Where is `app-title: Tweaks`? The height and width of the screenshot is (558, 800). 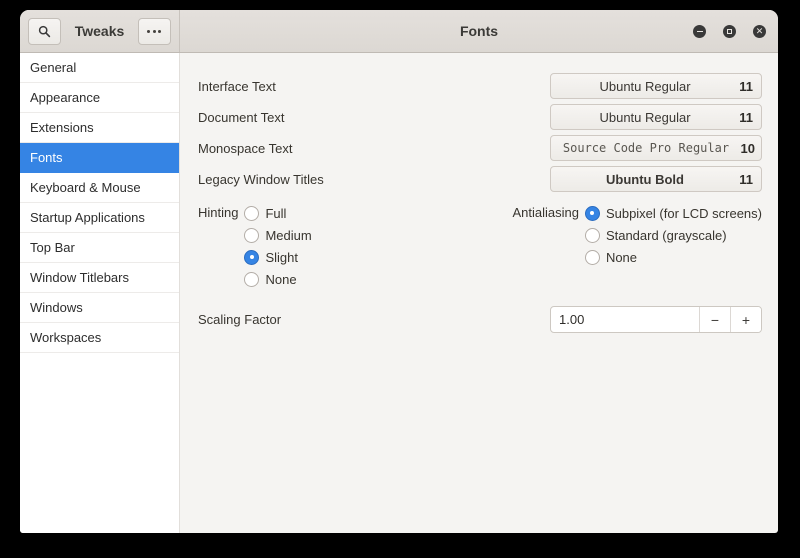 app-title: Tweaks is located at coordinates (99, 31).